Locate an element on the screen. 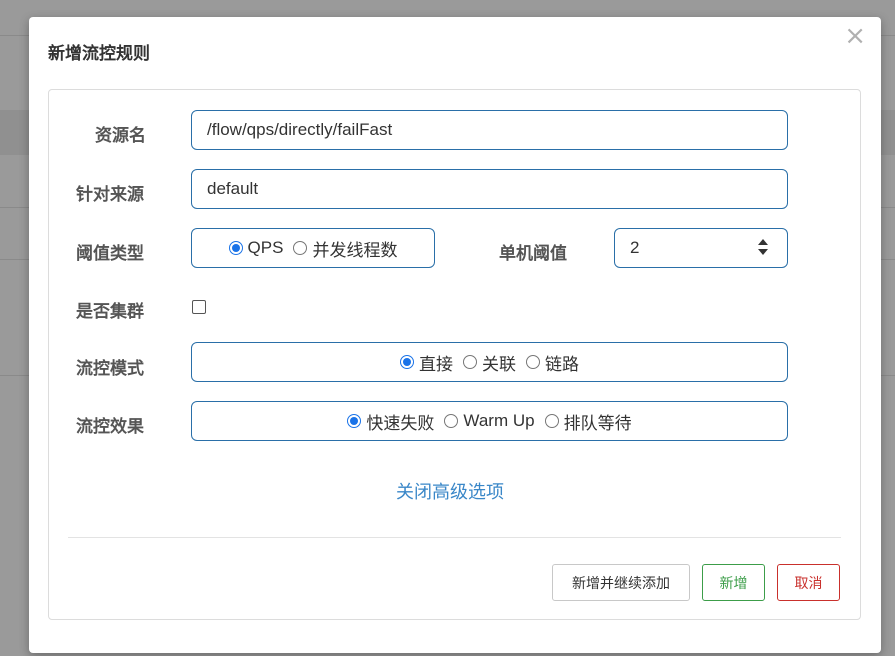 Image resolution: width=895 pixels, height=656 pixels. behavior-option-label: 排队等待 is located at coordinates (597, 423).